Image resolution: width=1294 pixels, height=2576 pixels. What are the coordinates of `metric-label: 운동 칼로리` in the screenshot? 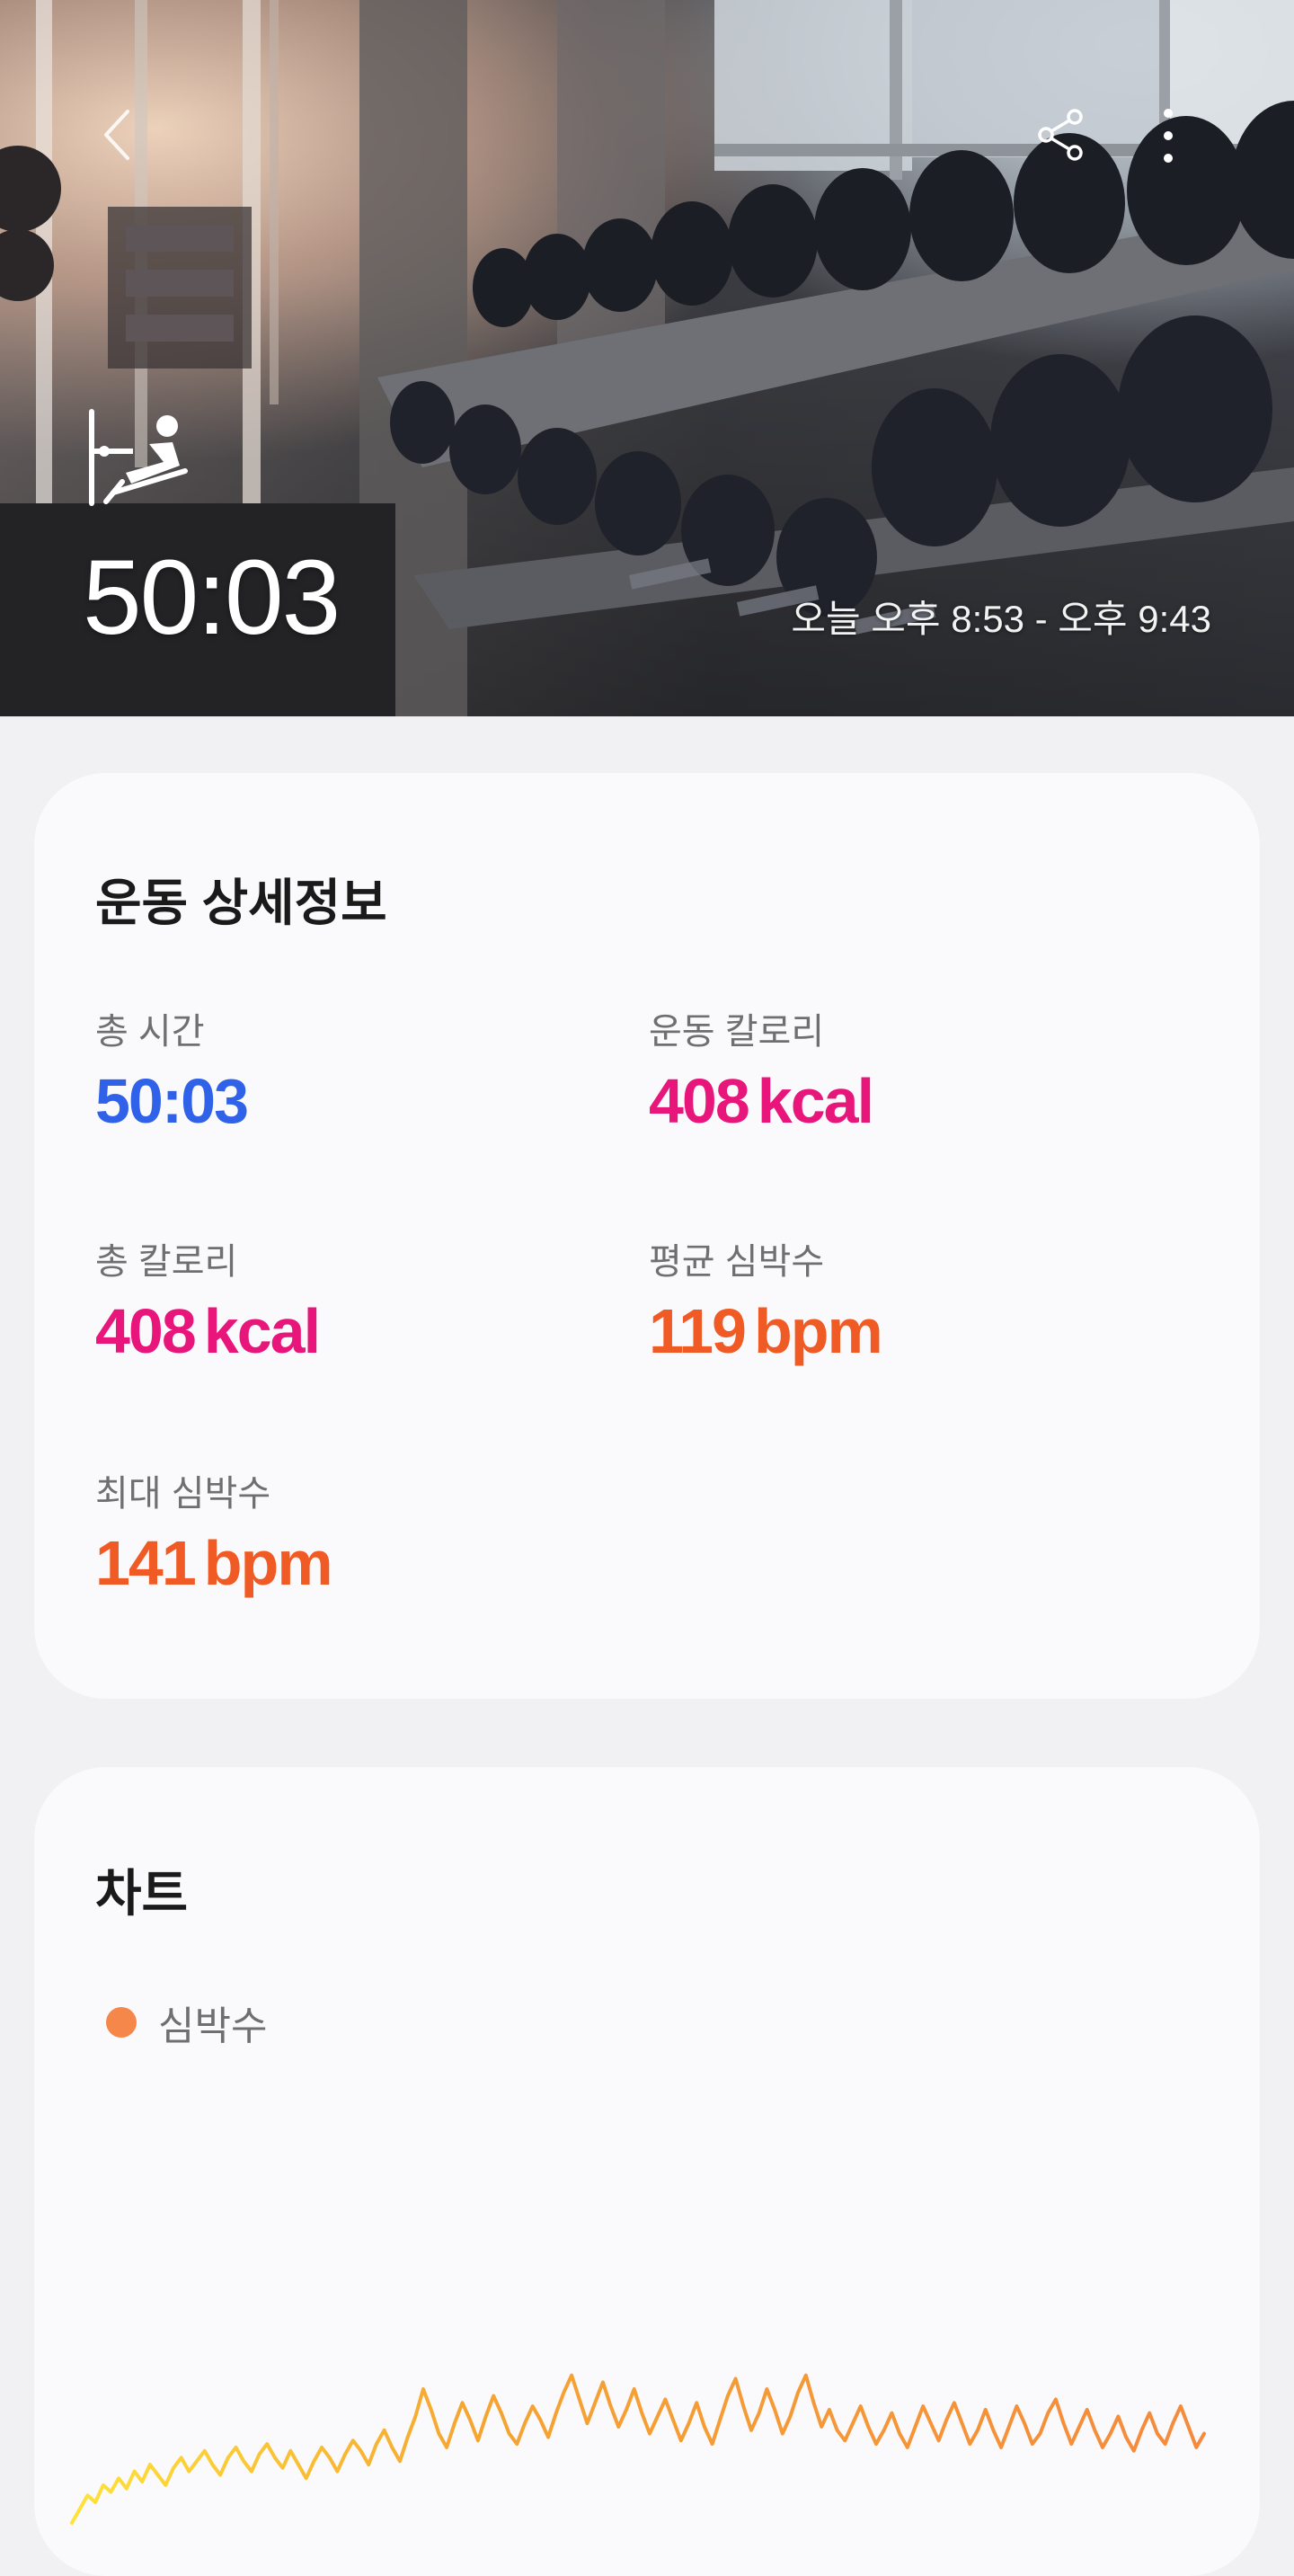 It's located at (737, 1032).